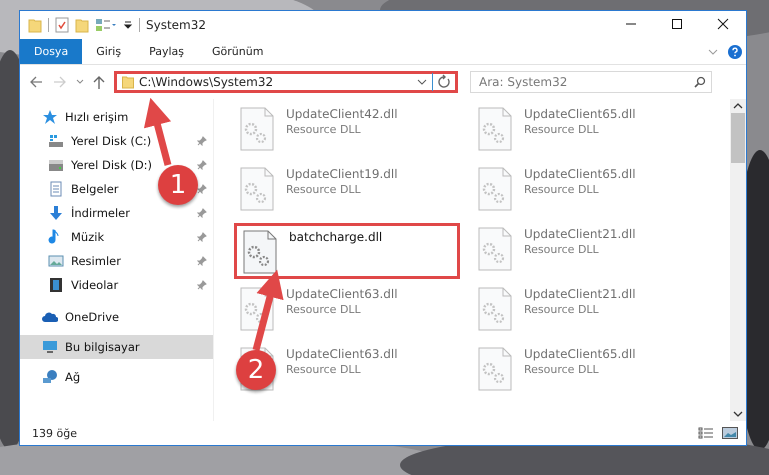 Image resolution: width=769 pixels, height=475 pixels. Describe the element at coordinates (51, 51) in the screenshot. I see `ribbon-tab: Dosya` at that location.